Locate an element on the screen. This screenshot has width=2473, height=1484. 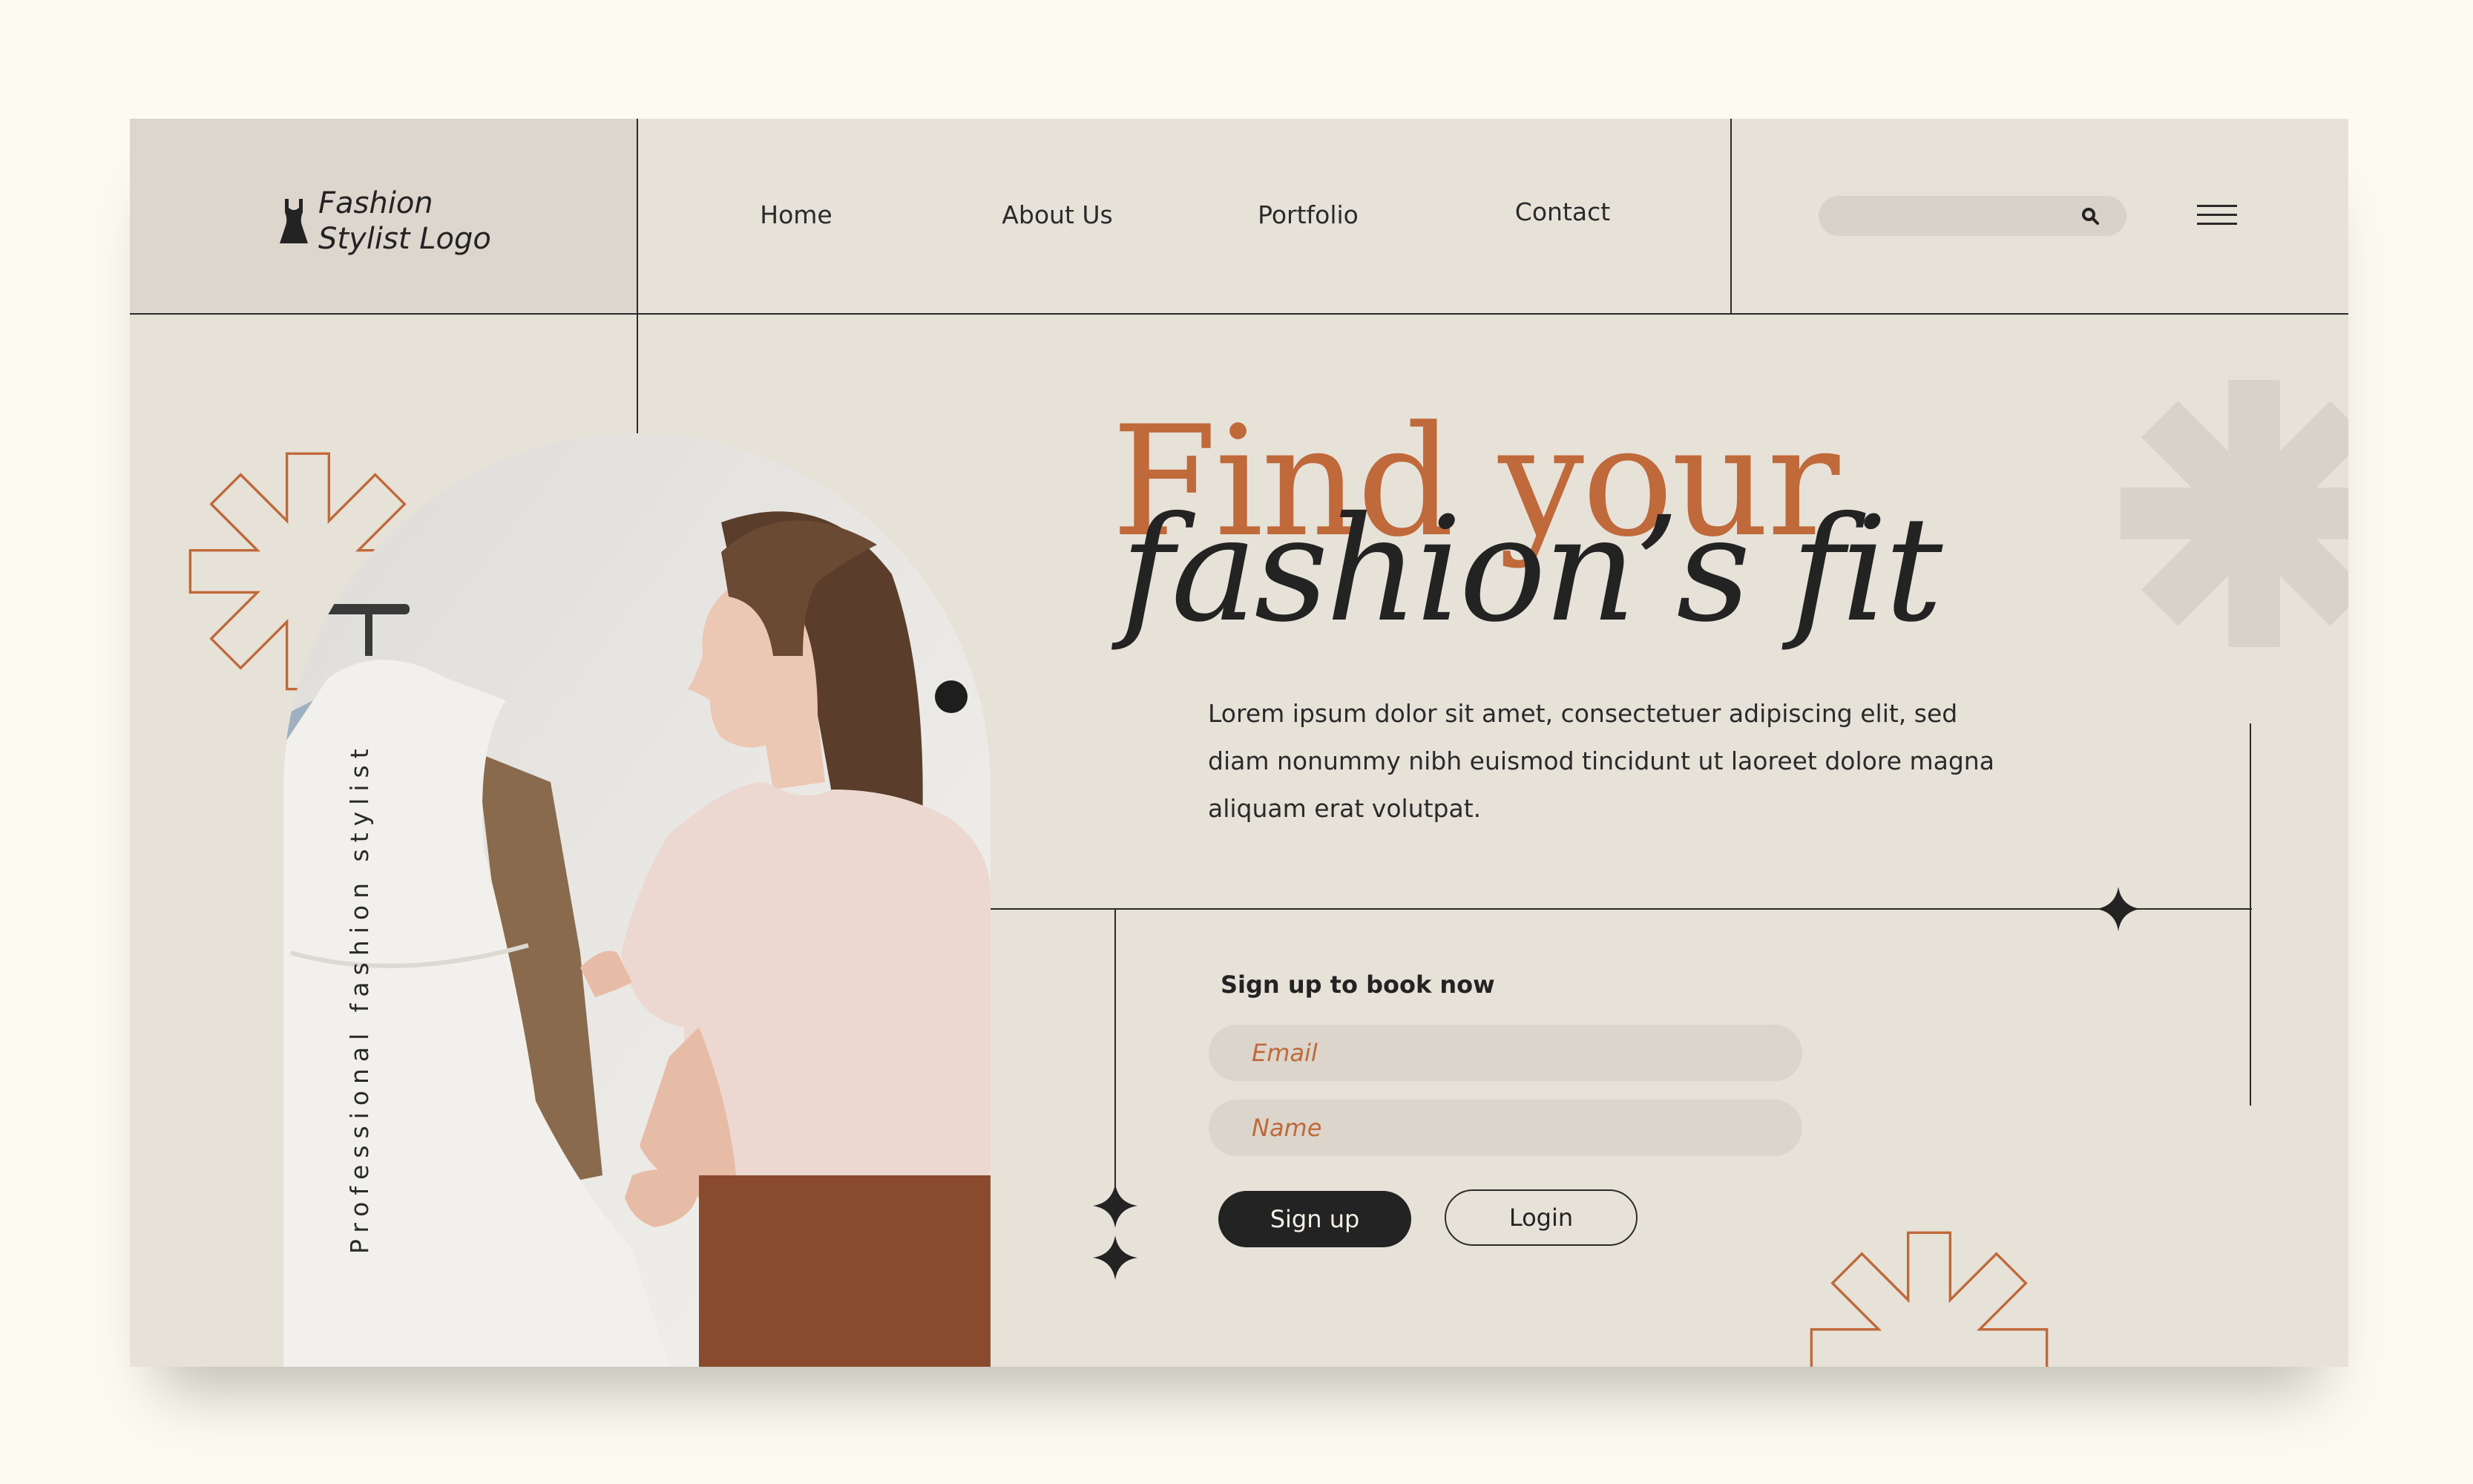
social-divider is located at coordinates (2250, 914).